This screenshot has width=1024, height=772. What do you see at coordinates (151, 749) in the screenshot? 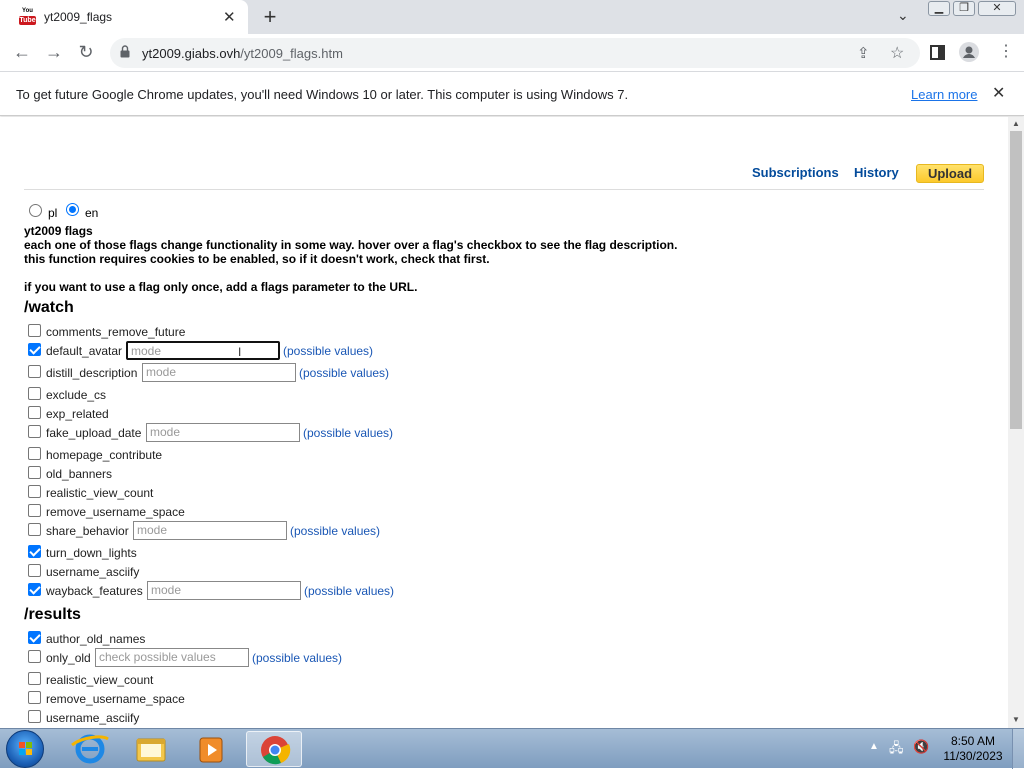
I see `file-explorer-icon` at bounding box center [151, 749].